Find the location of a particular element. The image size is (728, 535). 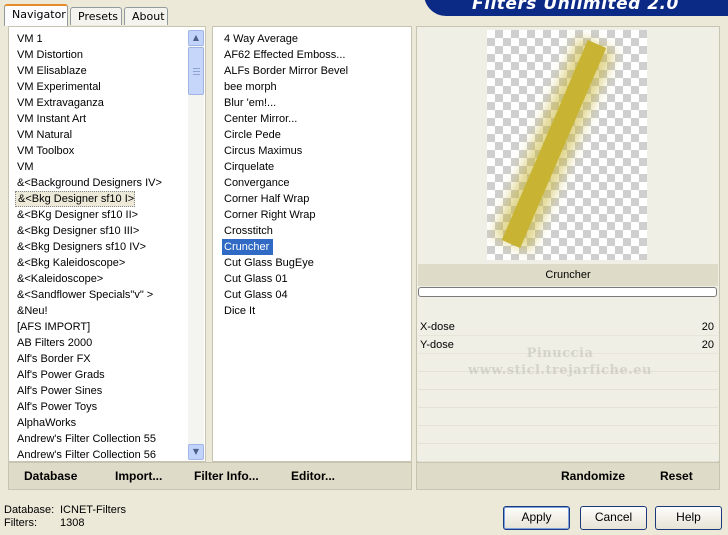

tab-about: About is located at coordinates (146, 16).